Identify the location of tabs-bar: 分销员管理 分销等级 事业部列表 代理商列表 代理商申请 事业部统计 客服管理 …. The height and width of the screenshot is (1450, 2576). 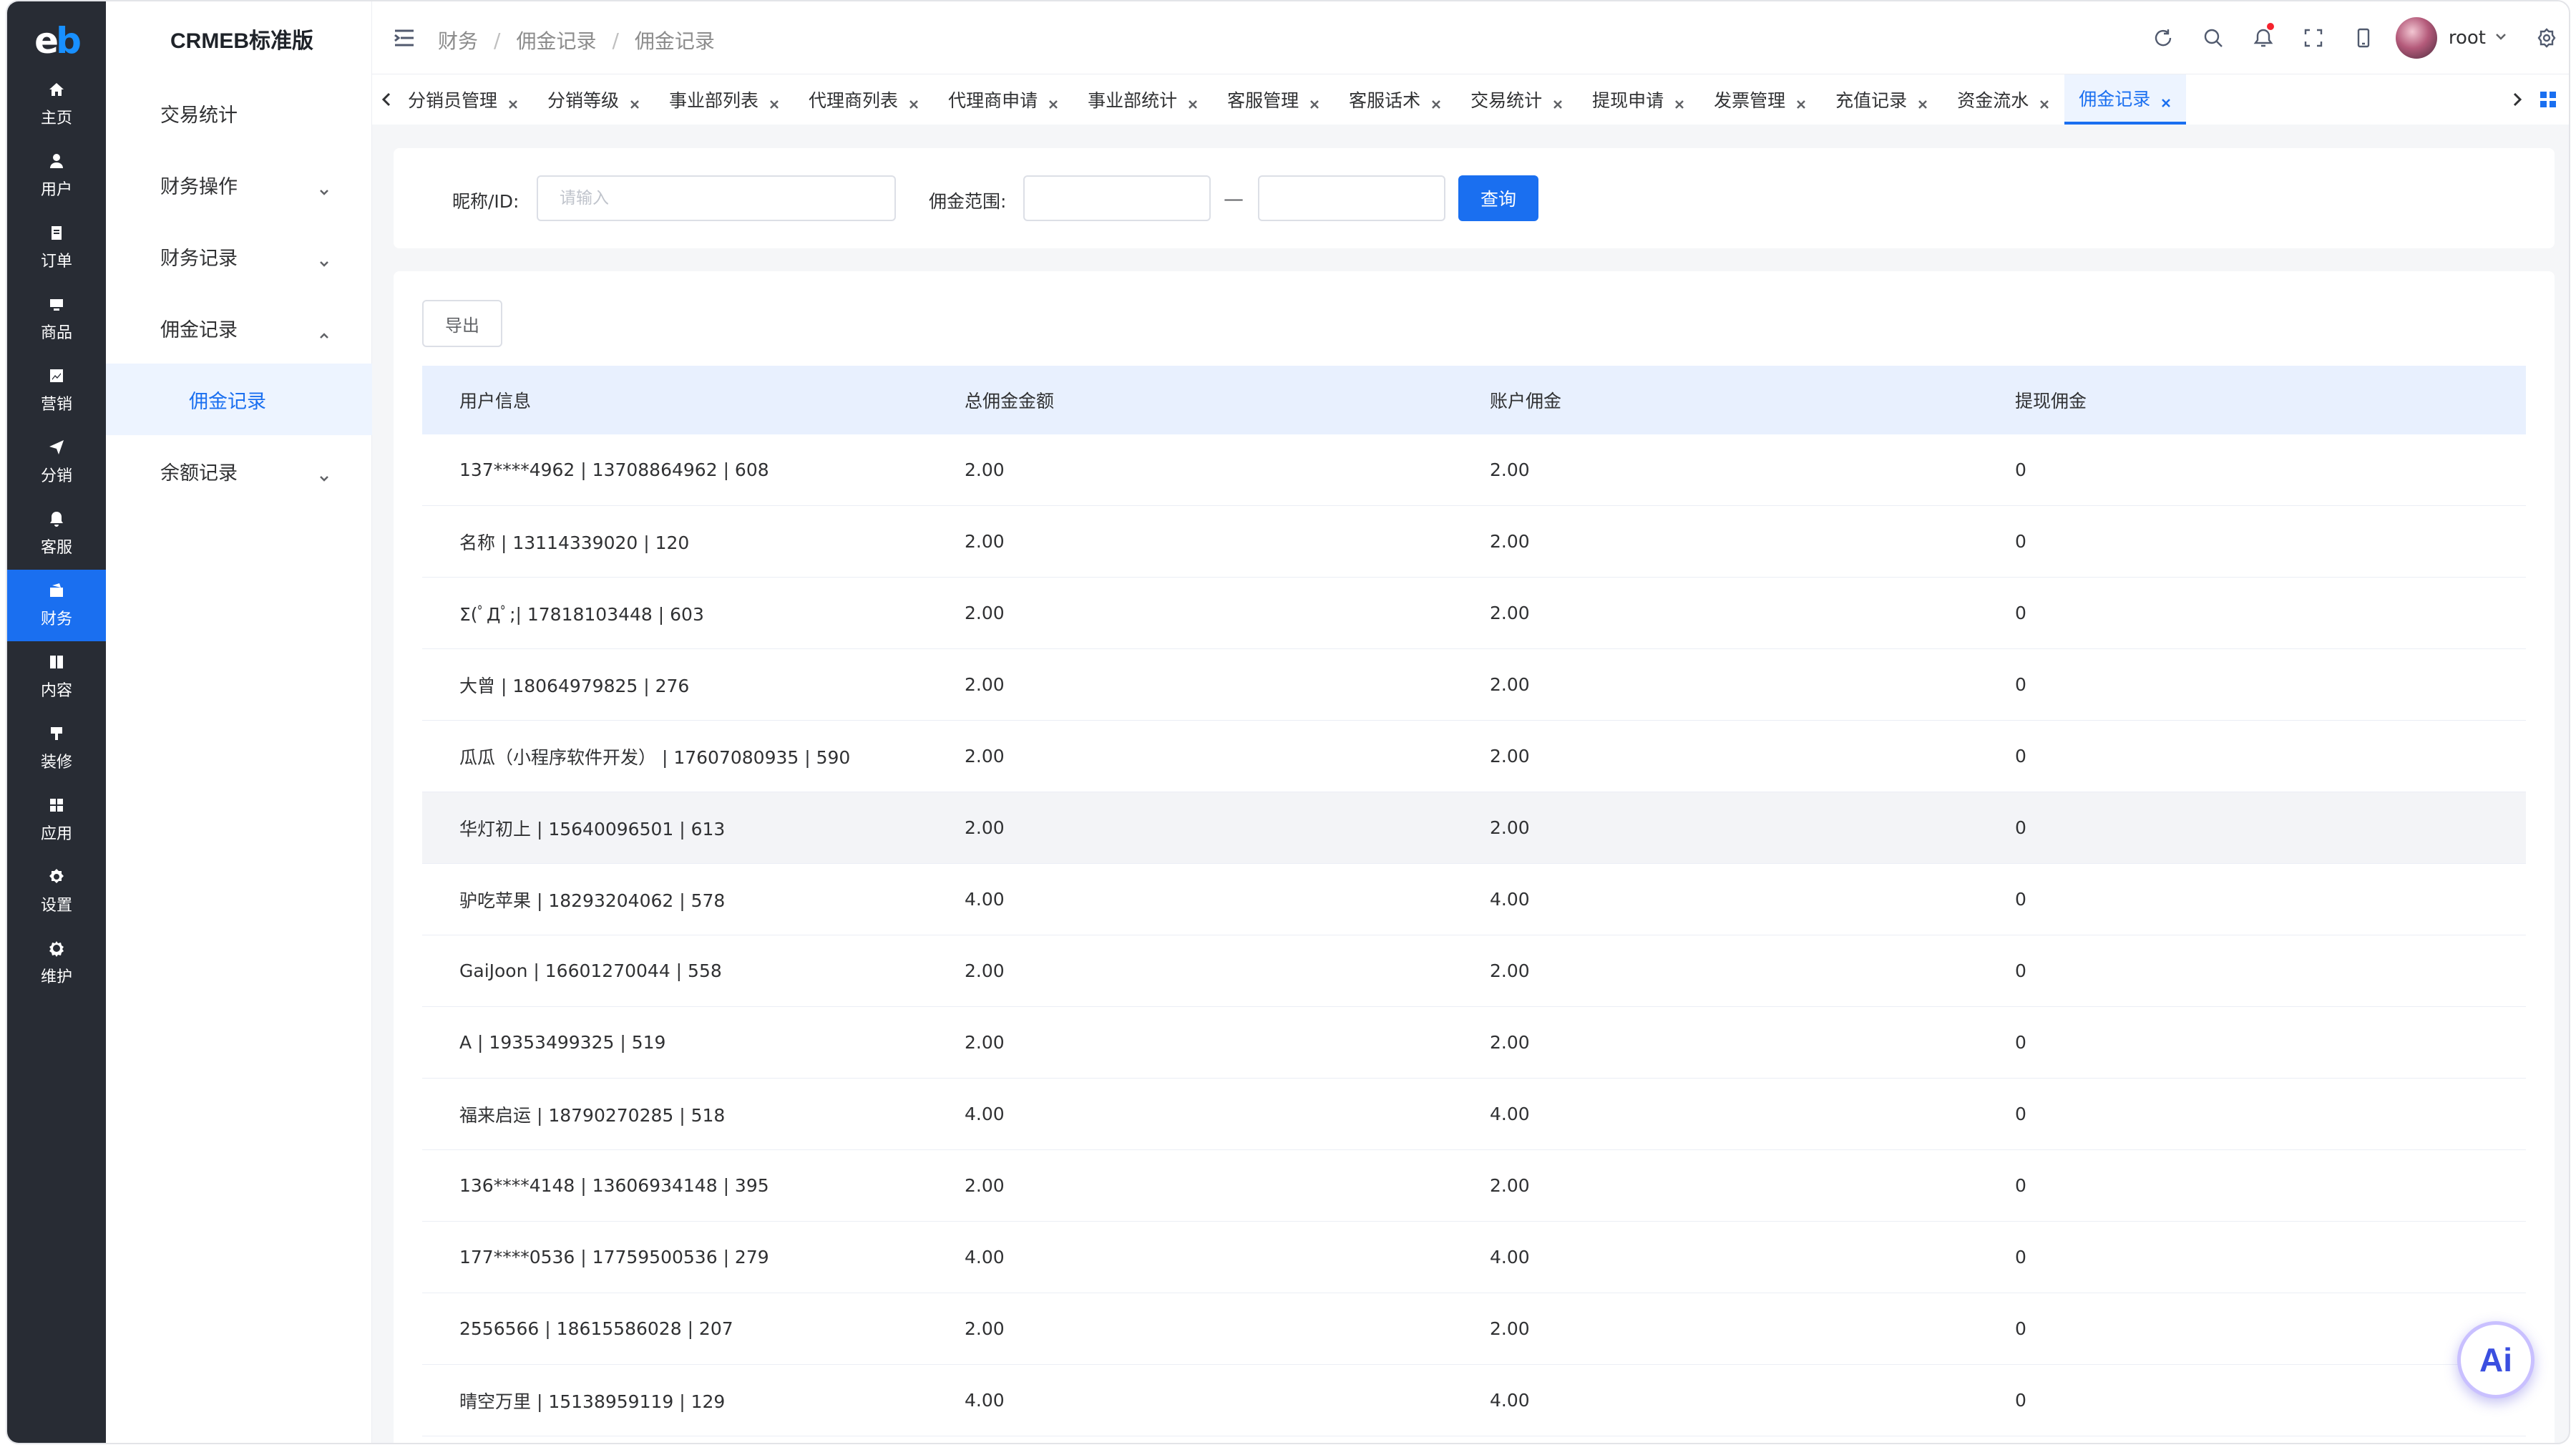
(1470, 99).